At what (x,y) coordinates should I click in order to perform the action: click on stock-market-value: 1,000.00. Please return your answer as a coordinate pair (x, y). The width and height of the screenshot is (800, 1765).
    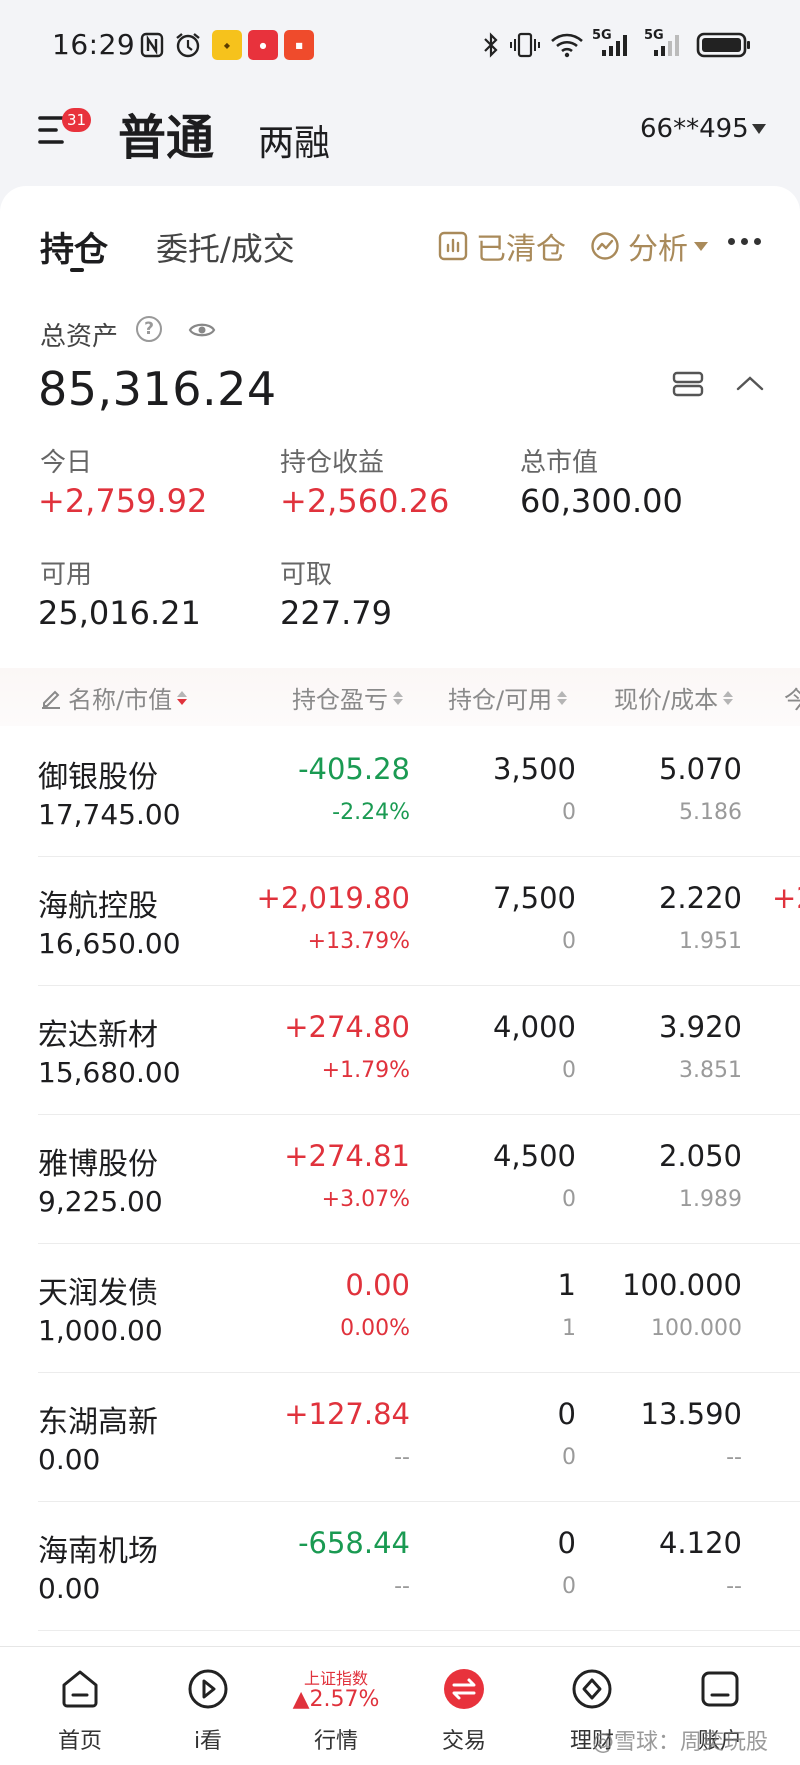
    Looking at the image, I should click on (100, 1330).